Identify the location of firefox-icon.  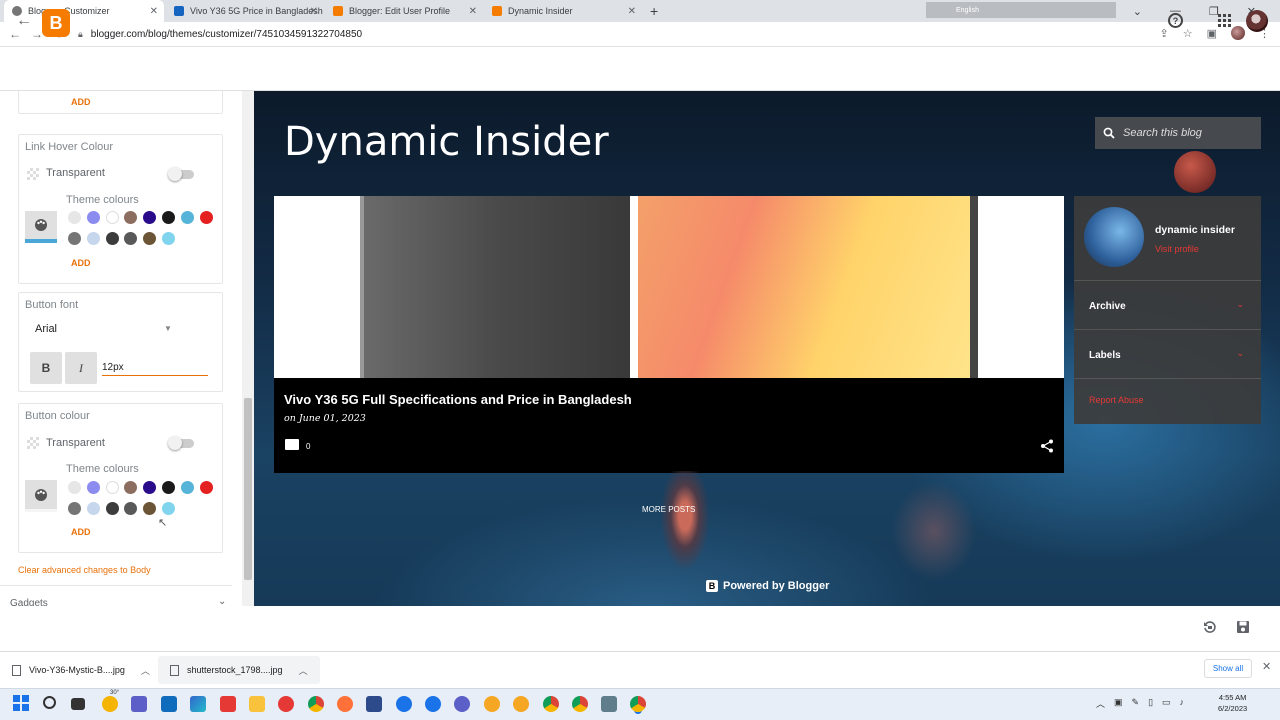
(345, 704).